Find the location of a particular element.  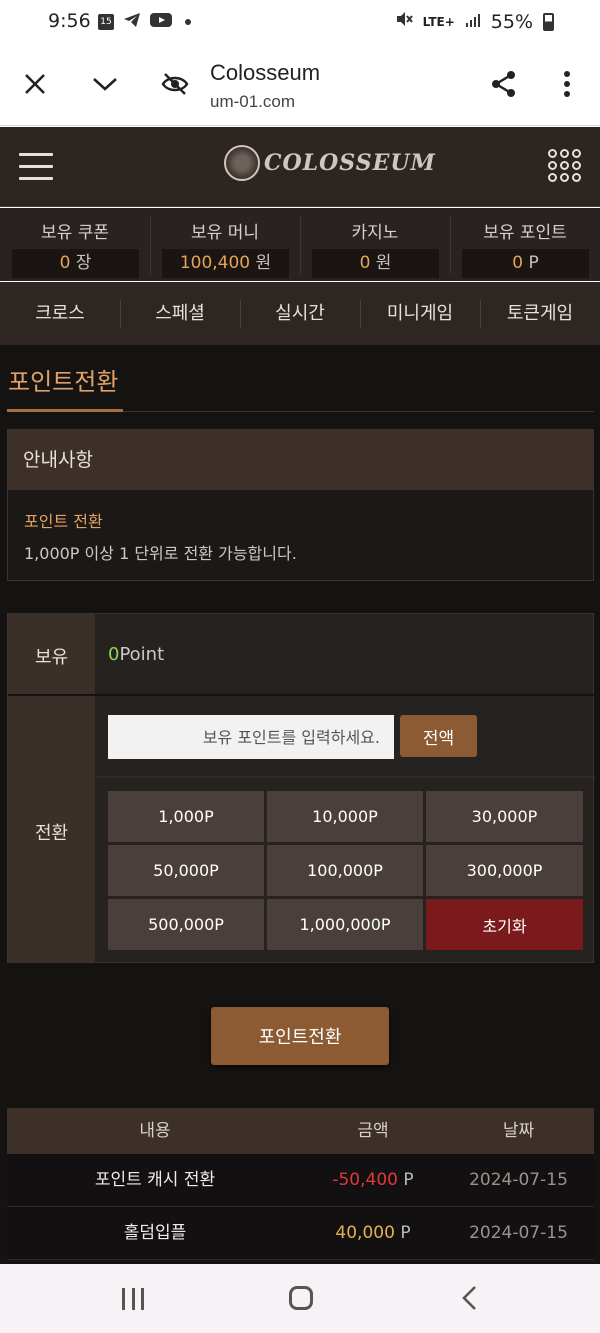

balance-label: 카지노 is located at coordinates (375, 233).